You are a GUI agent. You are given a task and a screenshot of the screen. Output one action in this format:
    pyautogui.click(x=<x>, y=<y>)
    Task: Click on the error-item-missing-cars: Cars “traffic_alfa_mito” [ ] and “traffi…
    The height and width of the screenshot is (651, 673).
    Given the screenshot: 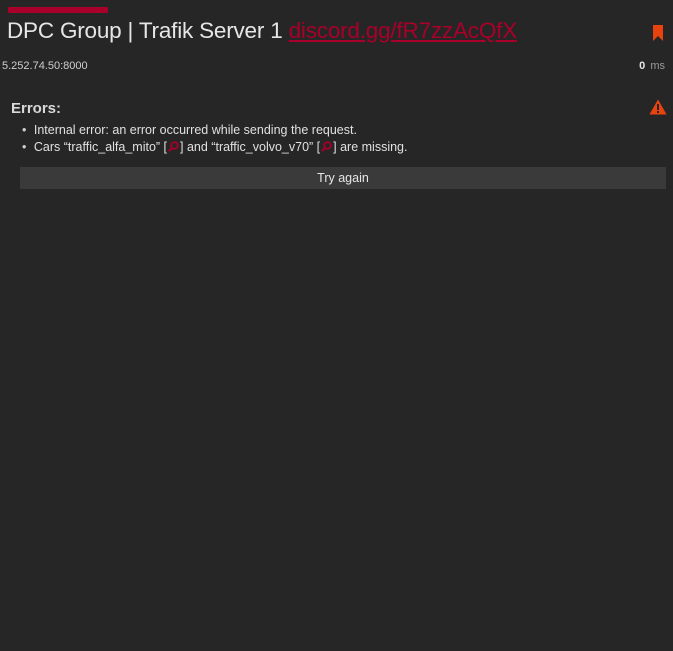 What is the action you would take?
    pyautogui.click(x=215, y=147)
    